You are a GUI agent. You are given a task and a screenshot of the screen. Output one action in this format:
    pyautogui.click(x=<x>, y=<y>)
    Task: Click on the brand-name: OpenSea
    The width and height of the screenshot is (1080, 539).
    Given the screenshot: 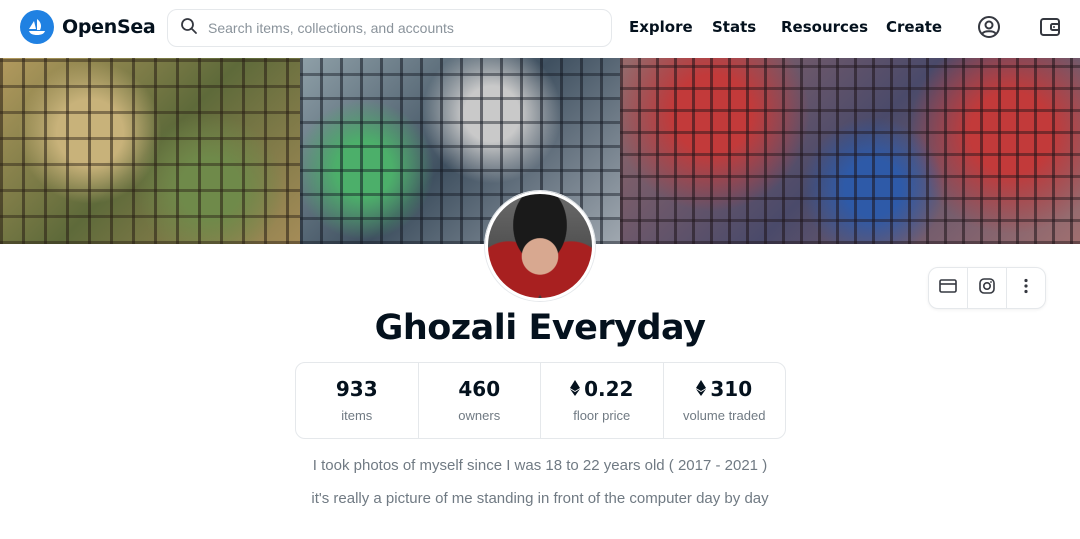 What is the action you would take?
    pyautogui.click(x=109, y=27)
    